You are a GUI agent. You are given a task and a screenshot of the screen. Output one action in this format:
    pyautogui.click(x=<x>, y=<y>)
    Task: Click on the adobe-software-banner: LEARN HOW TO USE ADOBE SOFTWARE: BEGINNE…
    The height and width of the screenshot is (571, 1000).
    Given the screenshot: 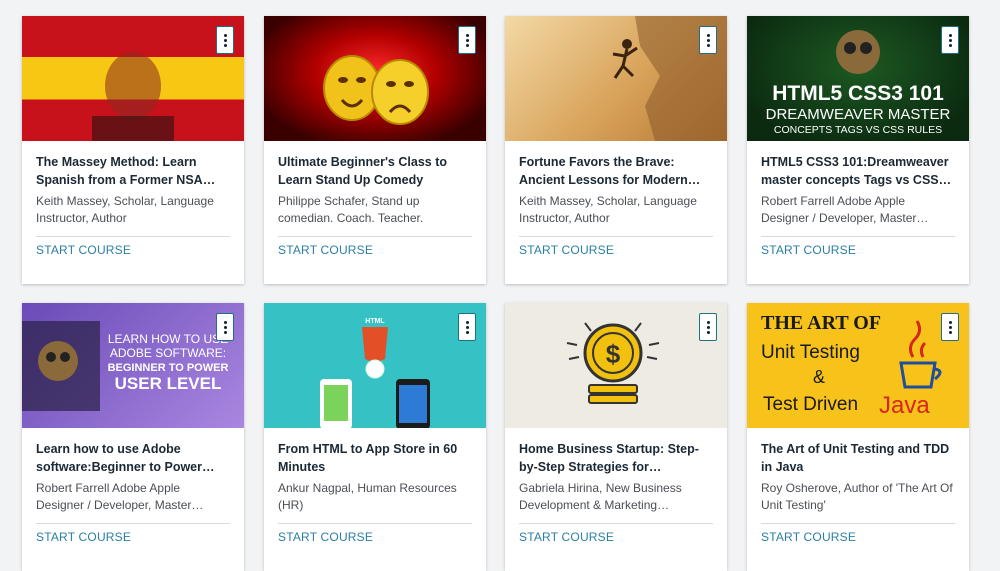 What is the action you would take?
    pyautogui.click(x=125, y=366)
    